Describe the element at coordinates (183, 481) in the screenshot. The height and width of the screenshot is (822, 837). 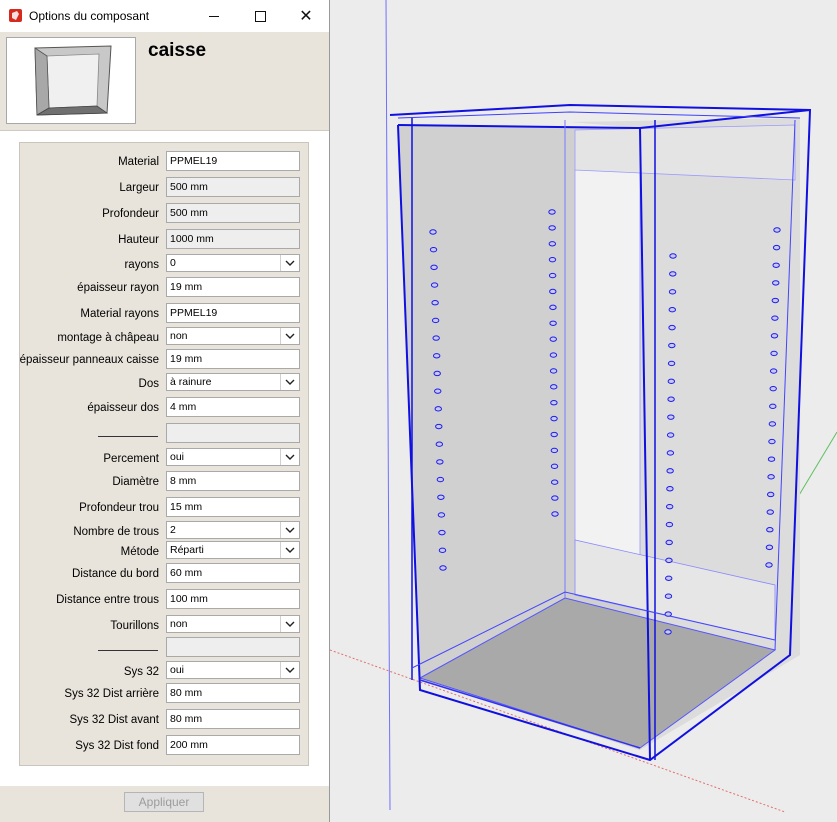
I see `field-value: 8 mm` at that location.